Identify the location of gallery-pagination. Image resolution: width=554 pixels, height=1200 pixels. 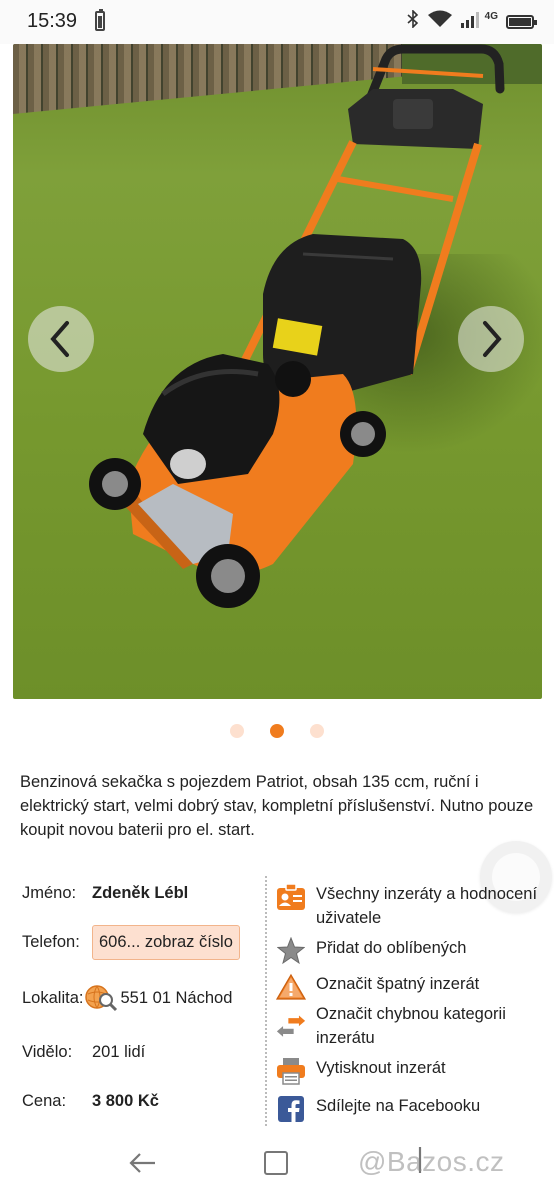
(277, 731).